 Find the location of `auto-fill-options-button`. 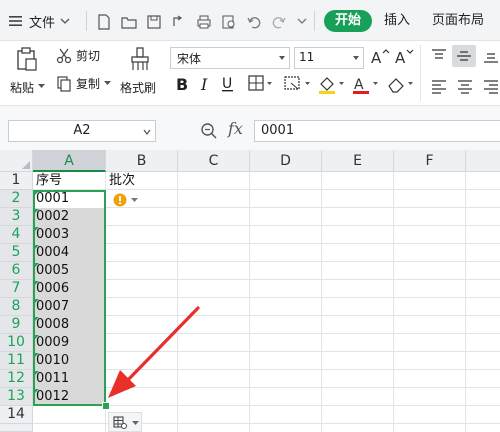

auto-fill-options-button is located at coordinates (125, 422).